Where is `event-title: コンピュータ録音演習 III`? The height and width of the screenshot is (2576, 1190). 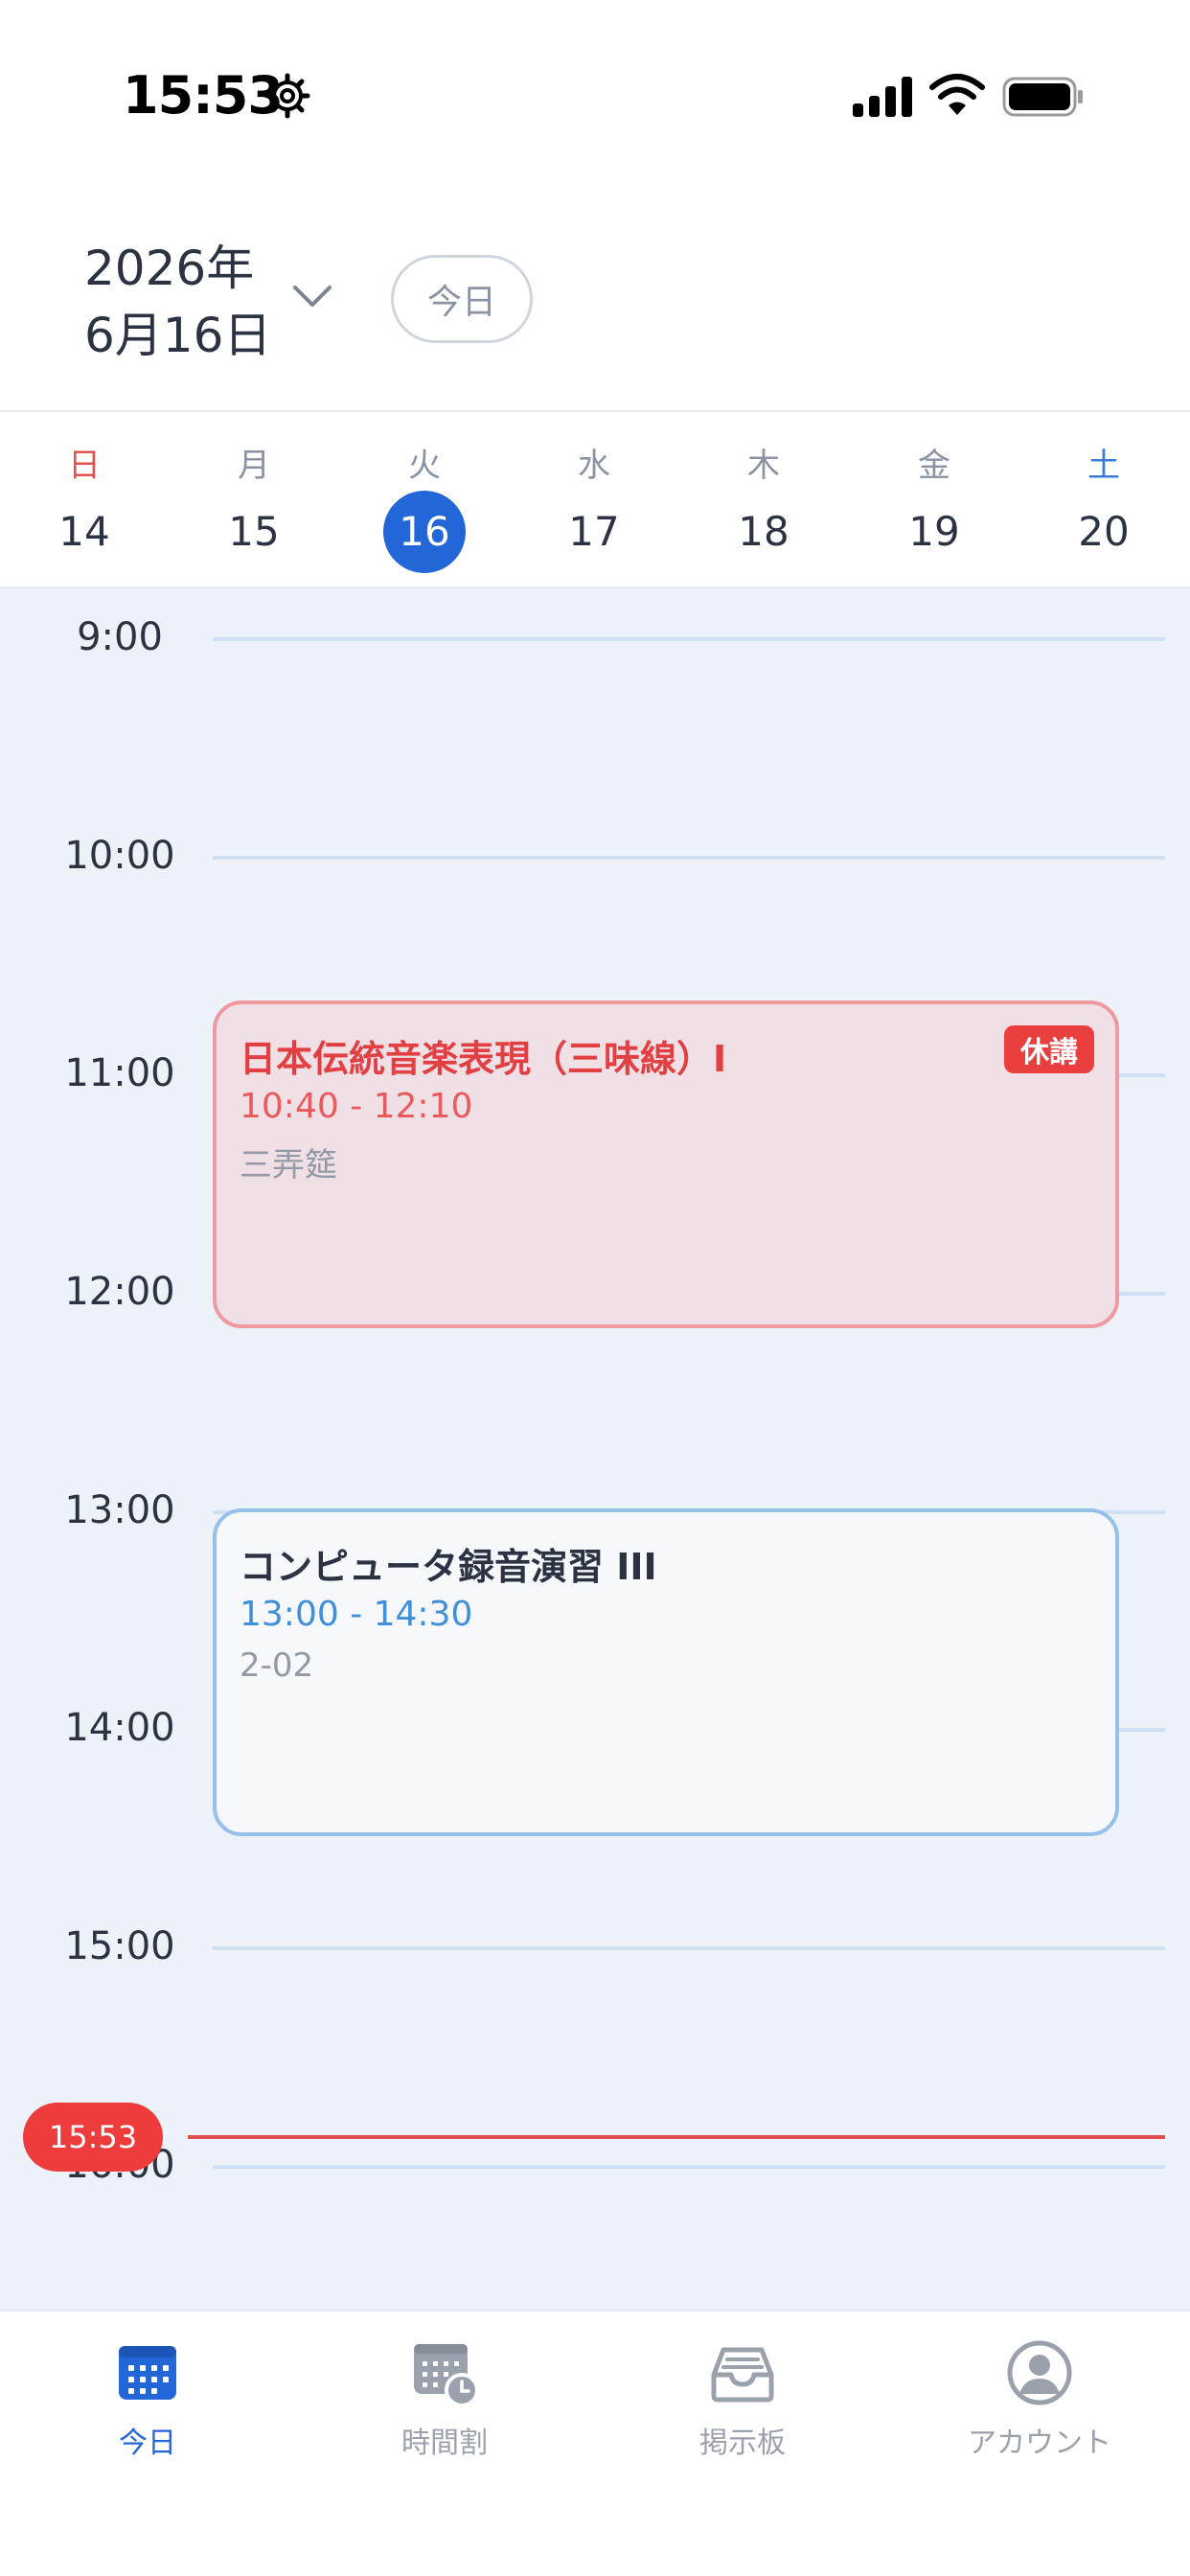 event-title: コンピュータ録音演習 III is located at coordinates (449, 1567).